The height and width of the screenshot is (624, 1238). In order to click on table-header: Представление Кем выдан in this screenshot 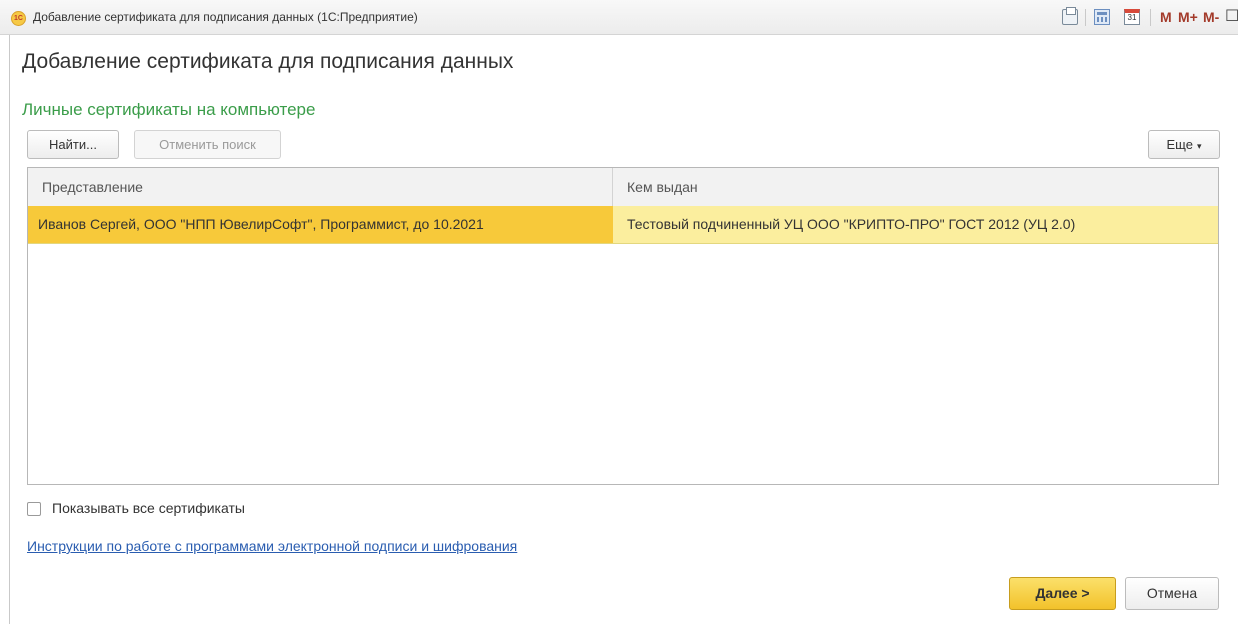, I will do `click(623, 187)`.